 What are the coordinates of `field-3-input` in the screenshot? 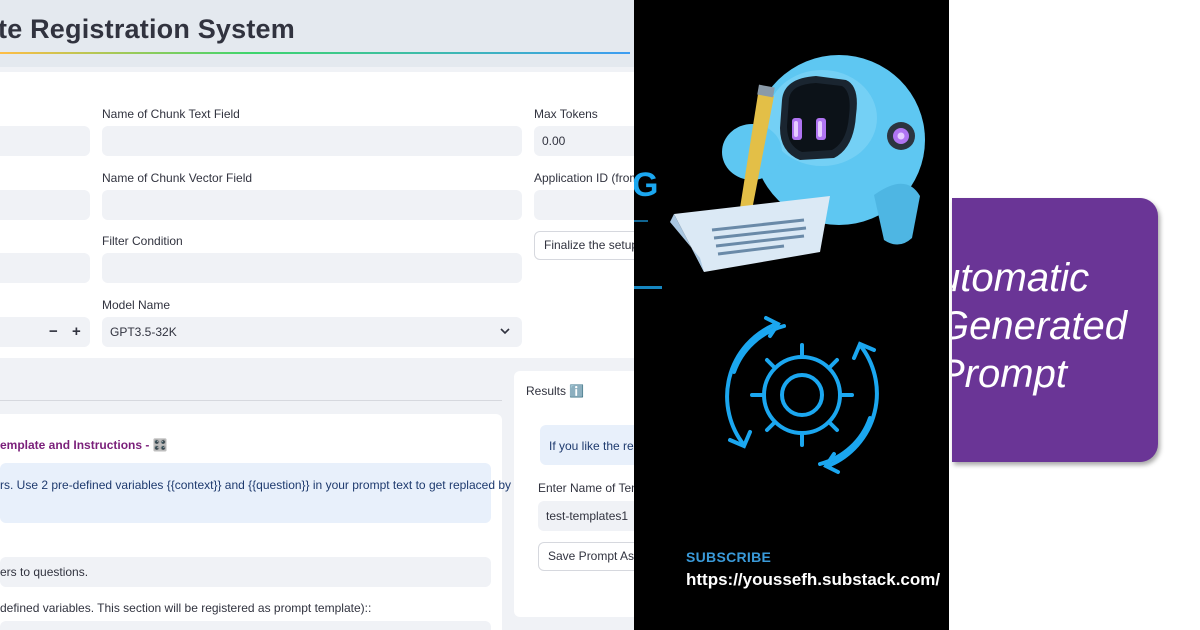 It's located at (45, 268).